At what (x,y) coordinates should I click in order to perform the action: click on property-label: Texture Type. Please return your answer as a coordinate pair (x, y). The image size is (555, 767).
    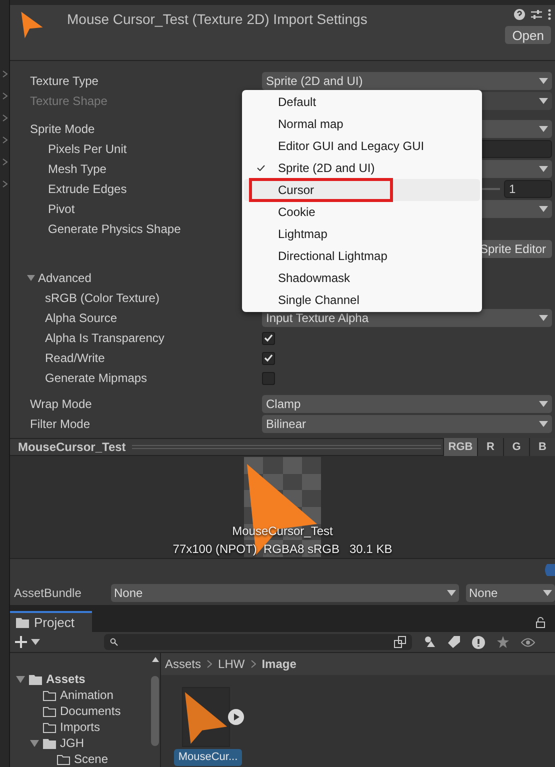
    Looking at the image, I should click on (64, 81).